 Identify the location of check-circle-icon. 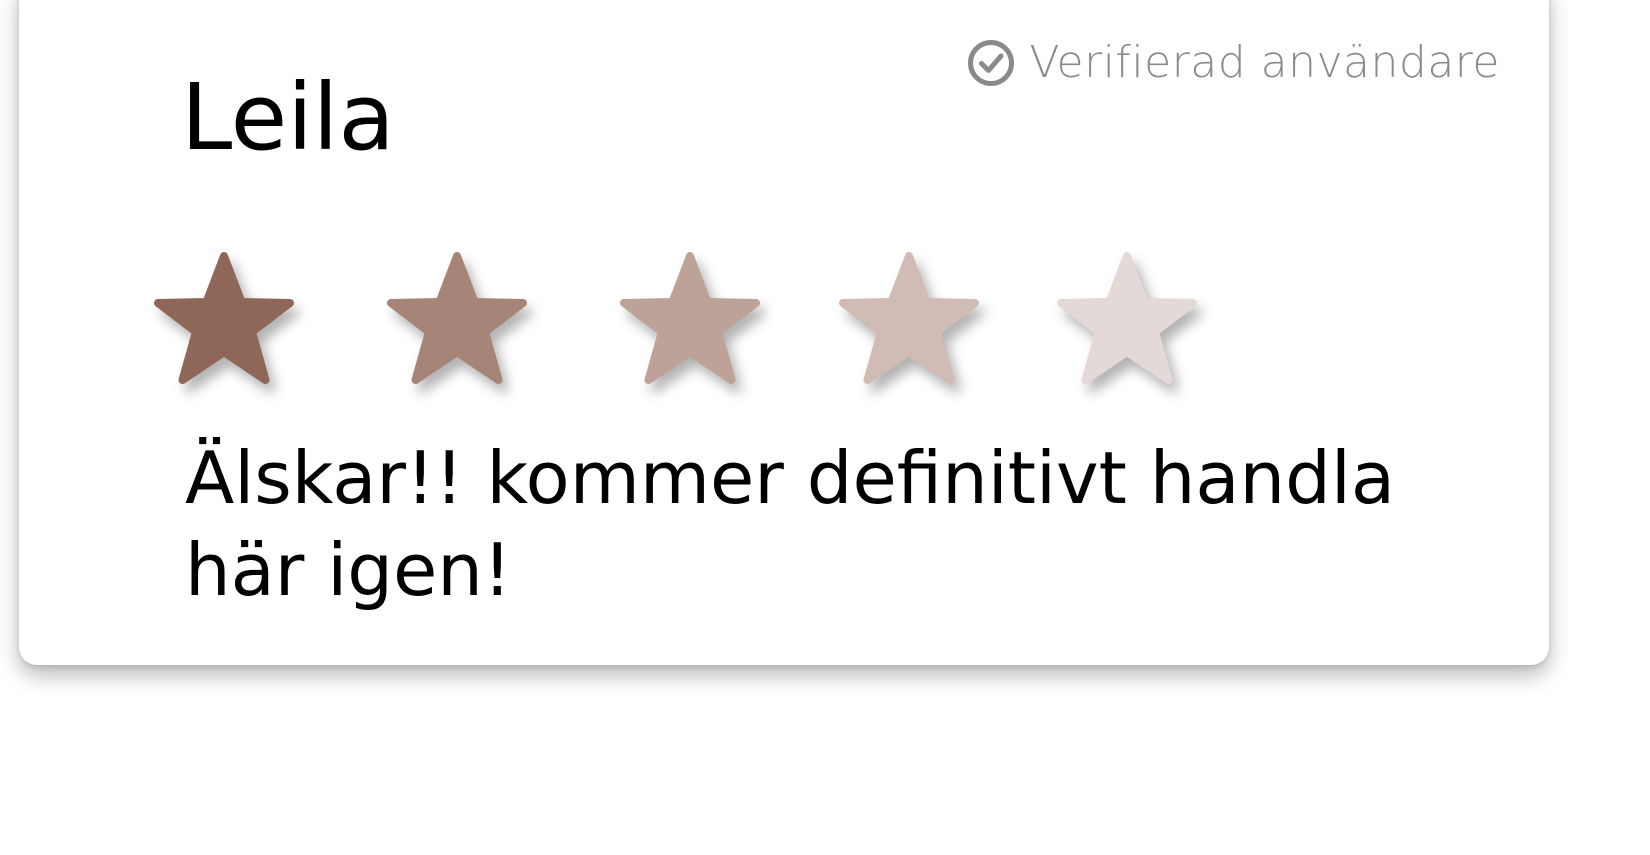
(991, 63).